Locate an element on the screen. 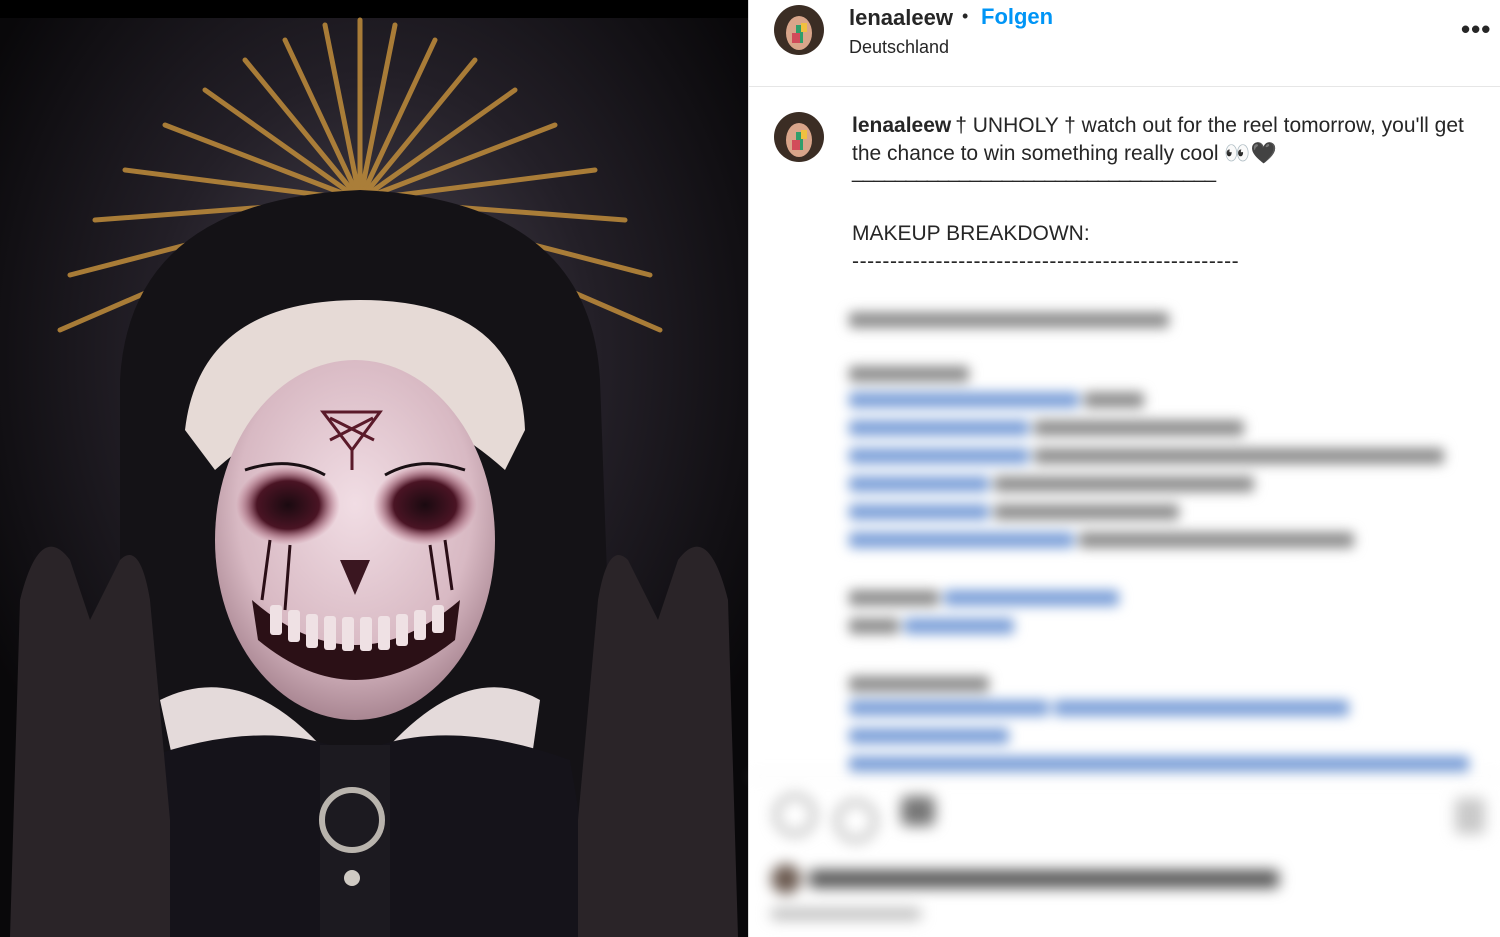  post-header: lenaaleew • Folgen Deutschland ••• is located at coordinates (1124, 43).